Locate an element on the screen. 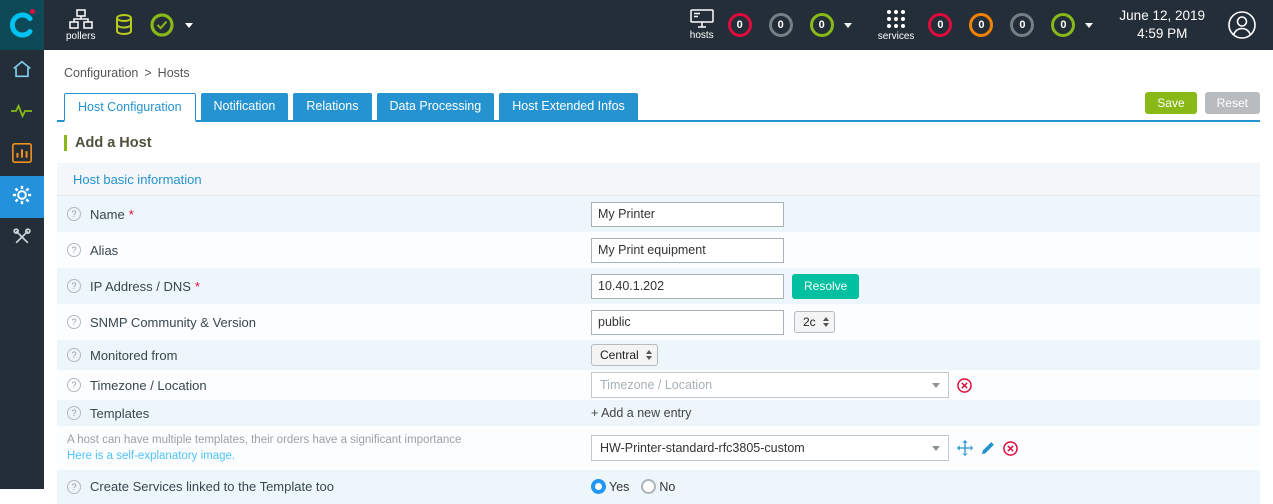 Image resolution: width=1273 pixels, height=504 pixels. name-input is located at coordinates (687, 214).